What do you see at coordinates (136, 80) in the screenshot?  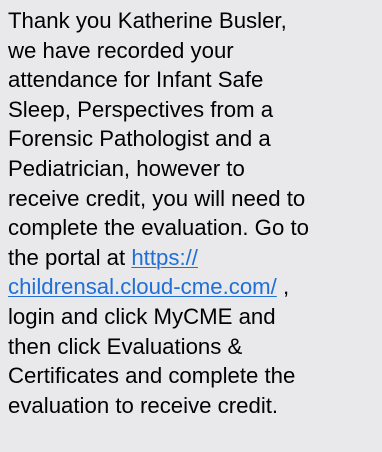 I see `message-line: attendance for Infant Safe` at bounding box center [136, 80].